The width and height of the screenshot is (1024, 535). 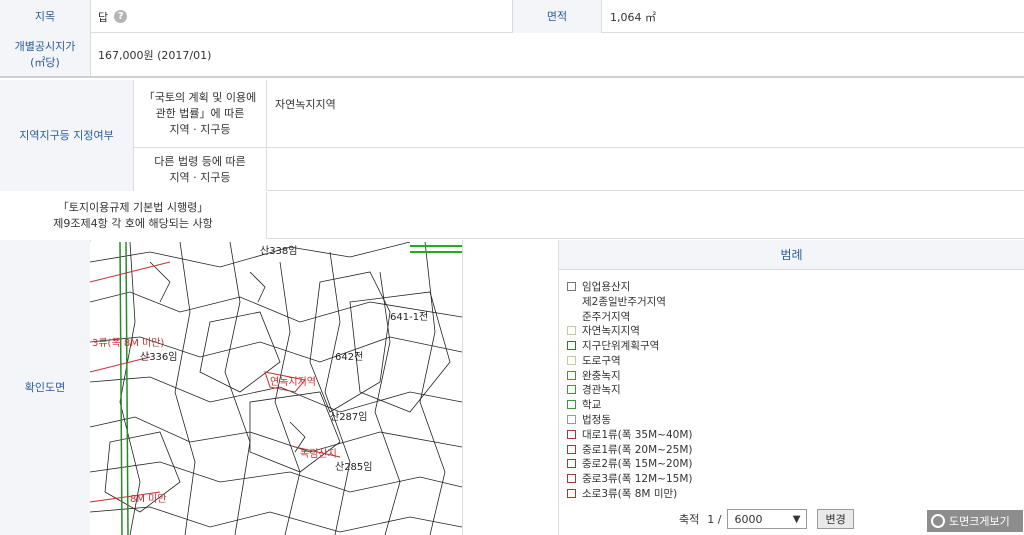 I want to click on jimok-value: 답, so click(x=103, y=17).